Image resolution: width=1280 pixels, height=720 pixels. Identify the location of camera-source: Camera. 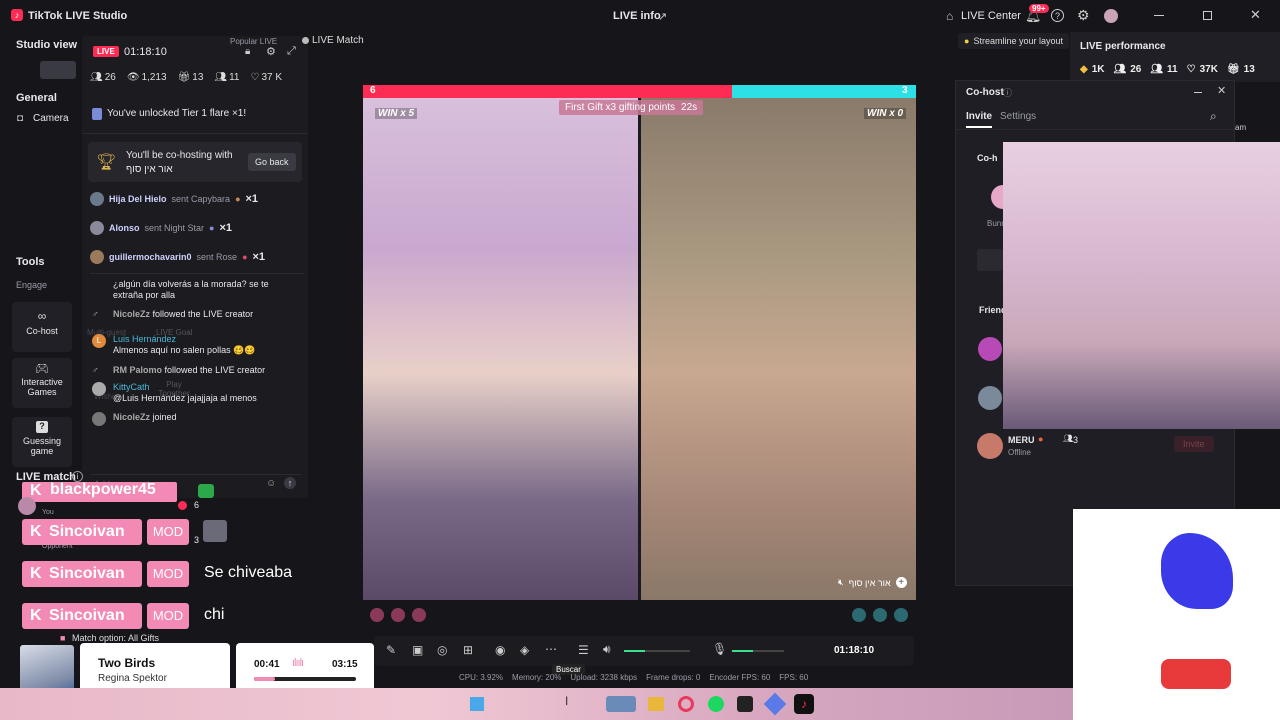
(51, 118).